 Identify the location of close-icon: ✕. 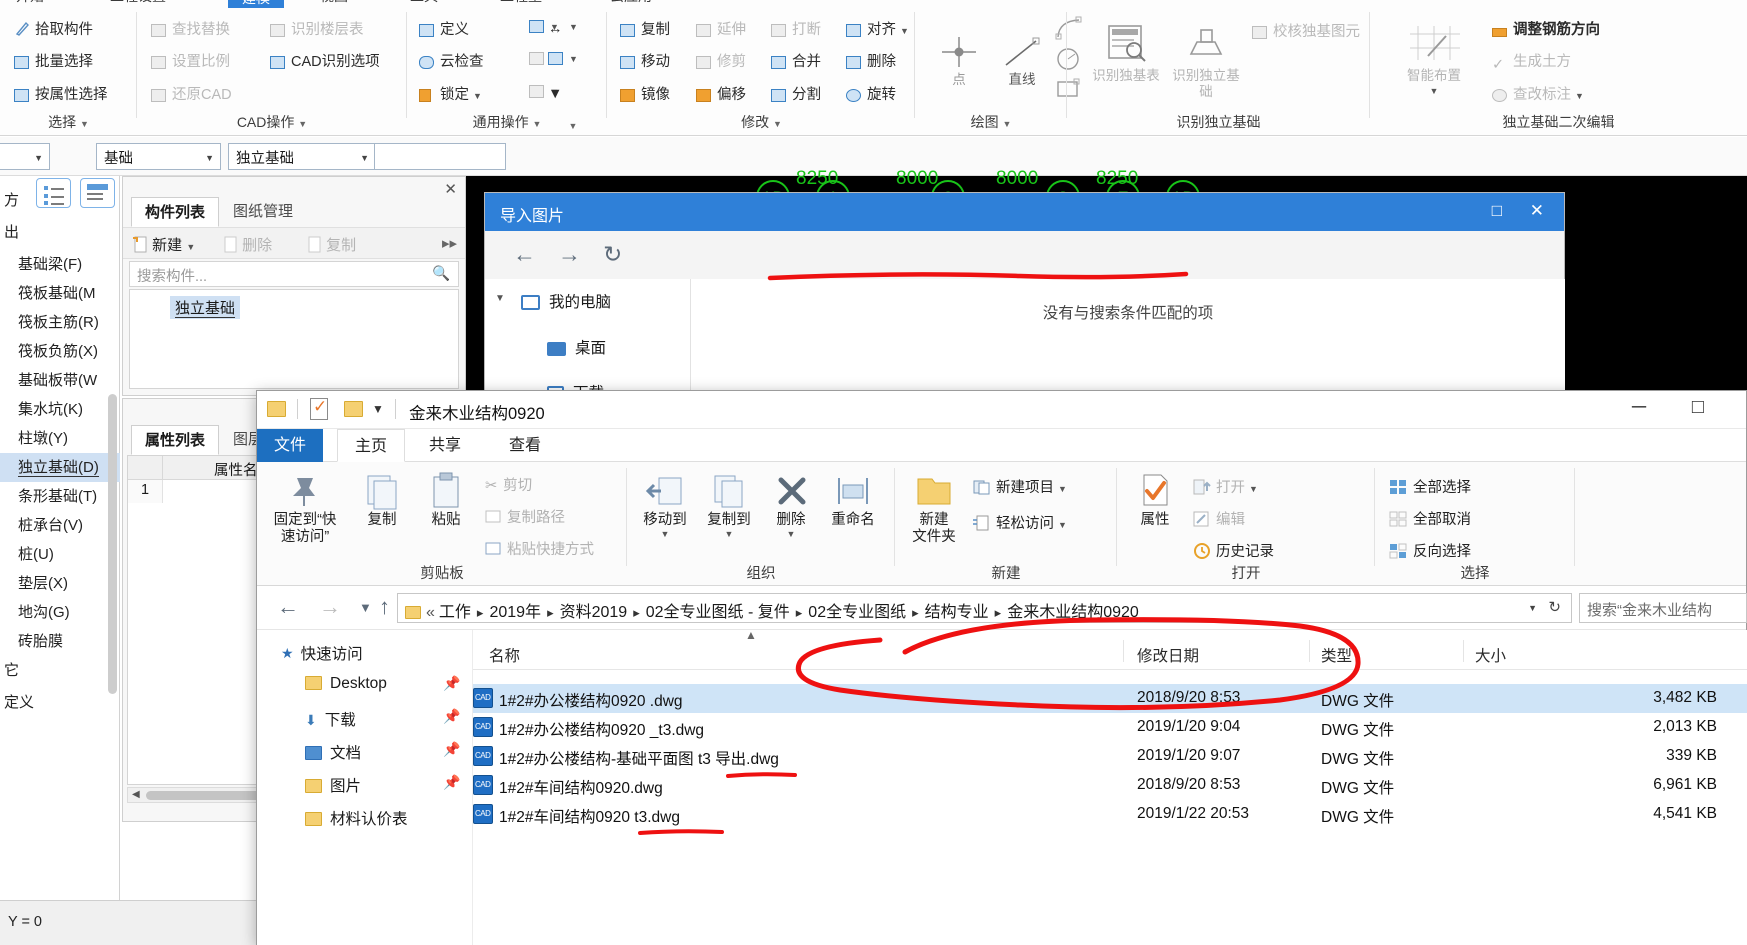
(1537, 211).